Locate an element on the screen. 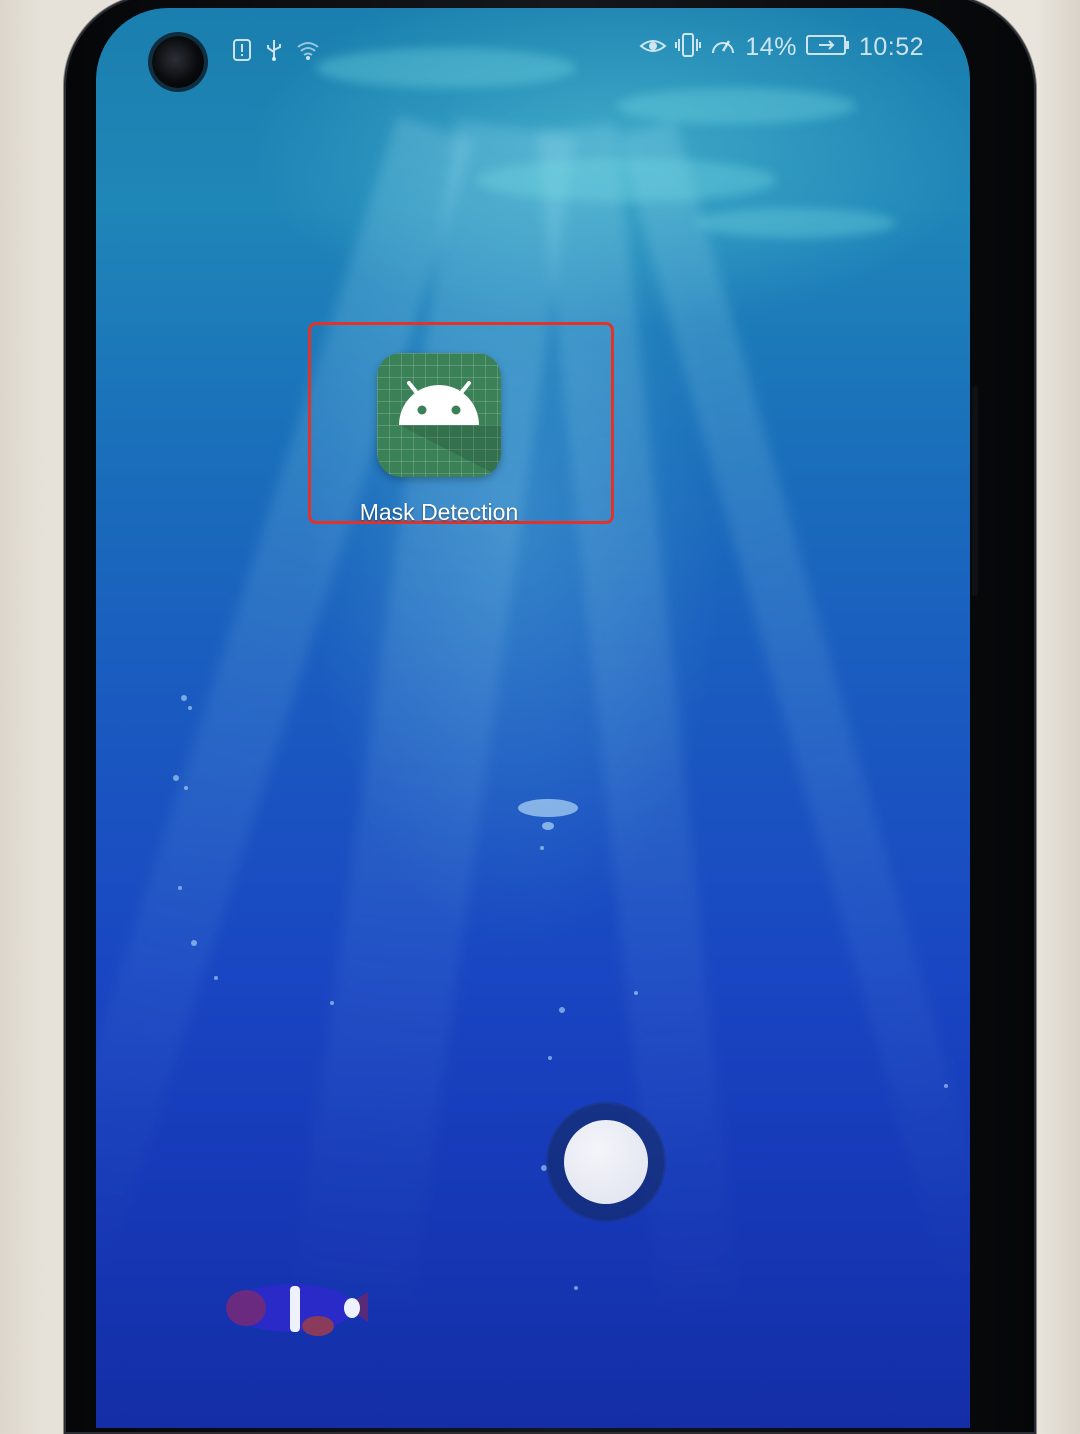  assistive-touch-button is located at coordinates (606, 1162).